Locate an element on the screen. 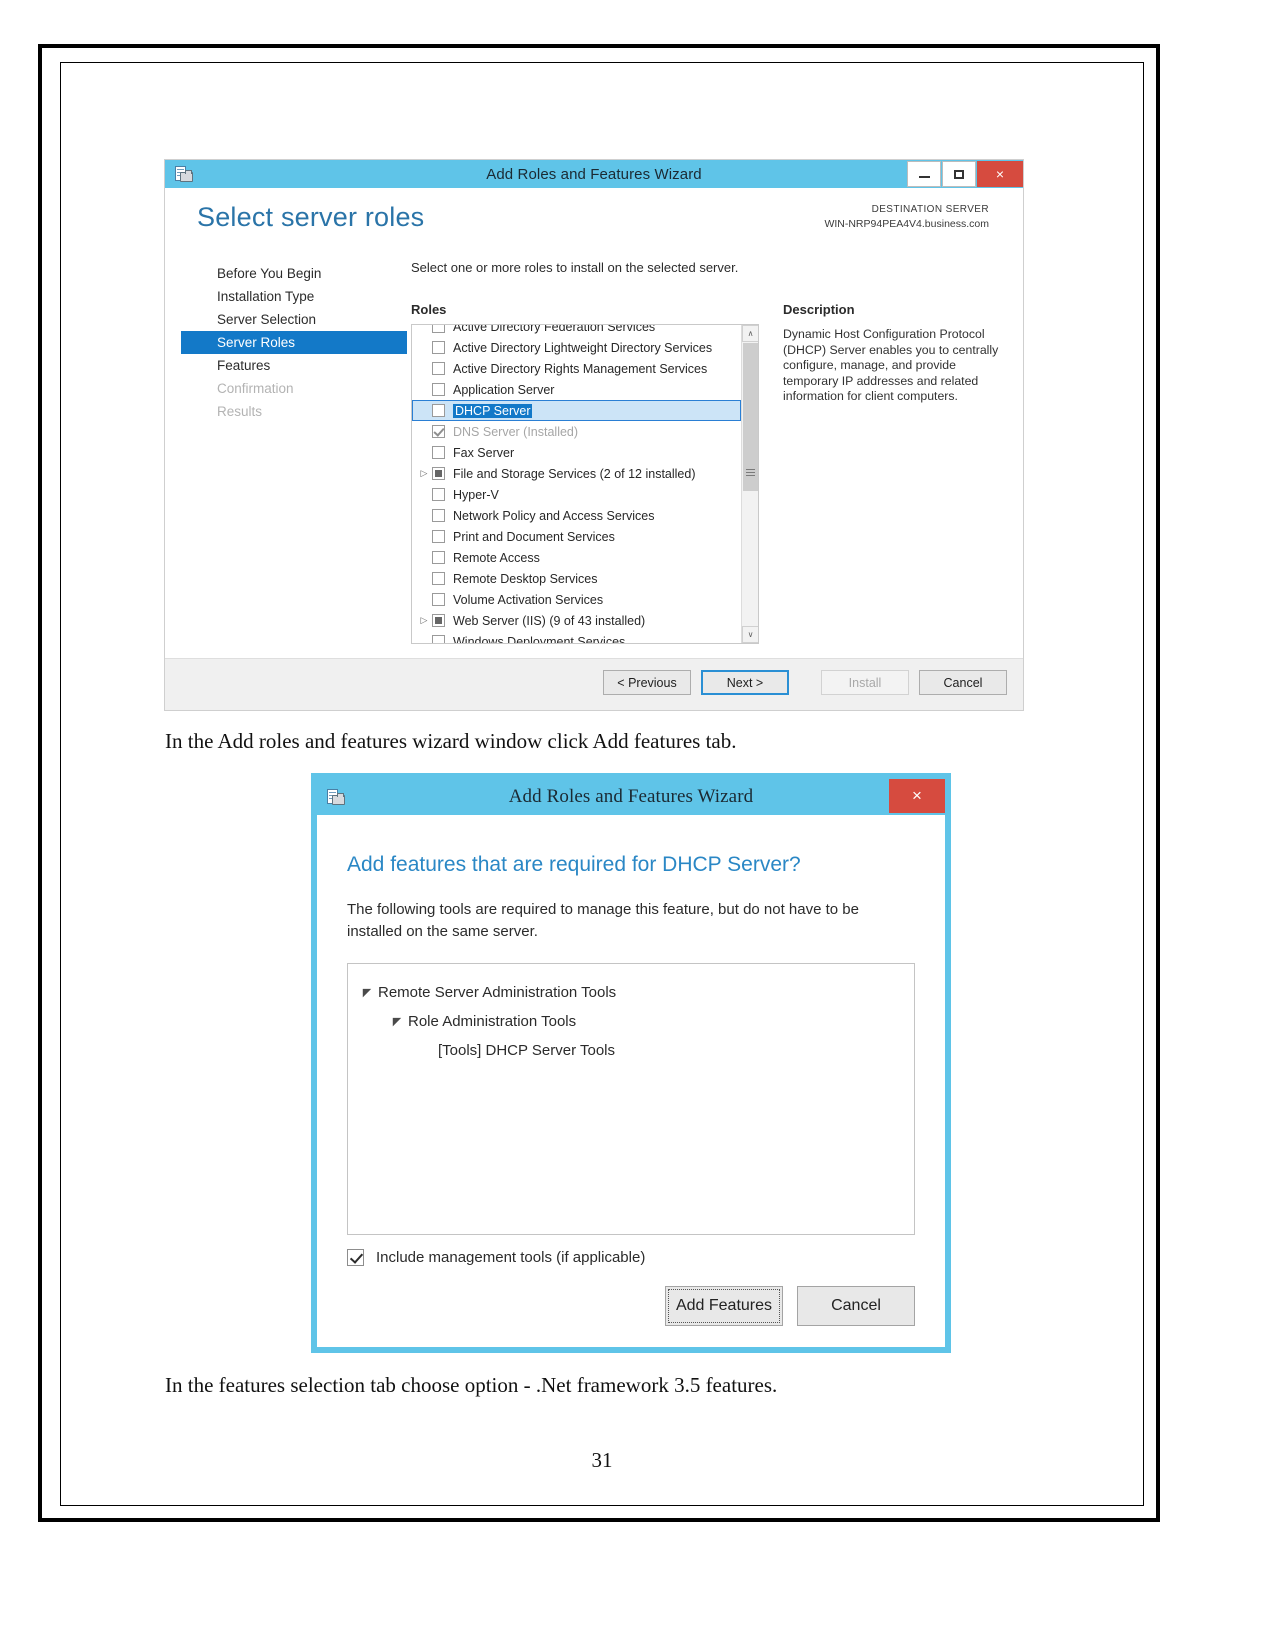  scrollbar-thumb is located at coordinates (750, 417).